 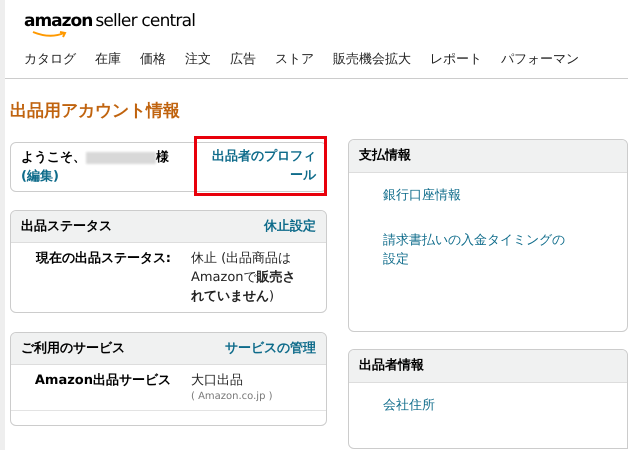 I want to click on nav-tab: 在庫, so click(x=108, y=60).